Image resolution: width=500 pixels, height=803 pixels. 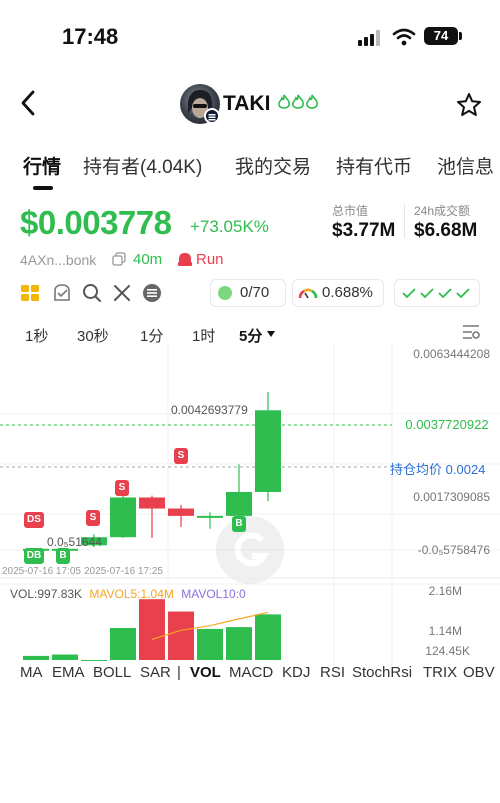 I want to click on avg-price-label: 持仓均价, so click(x=416, y=469).